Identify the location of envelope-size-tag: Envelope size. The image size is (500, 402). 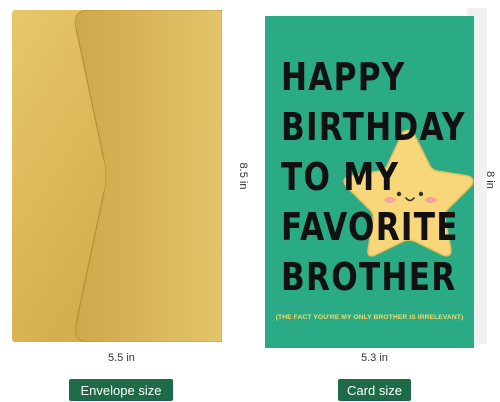
(121, 390).